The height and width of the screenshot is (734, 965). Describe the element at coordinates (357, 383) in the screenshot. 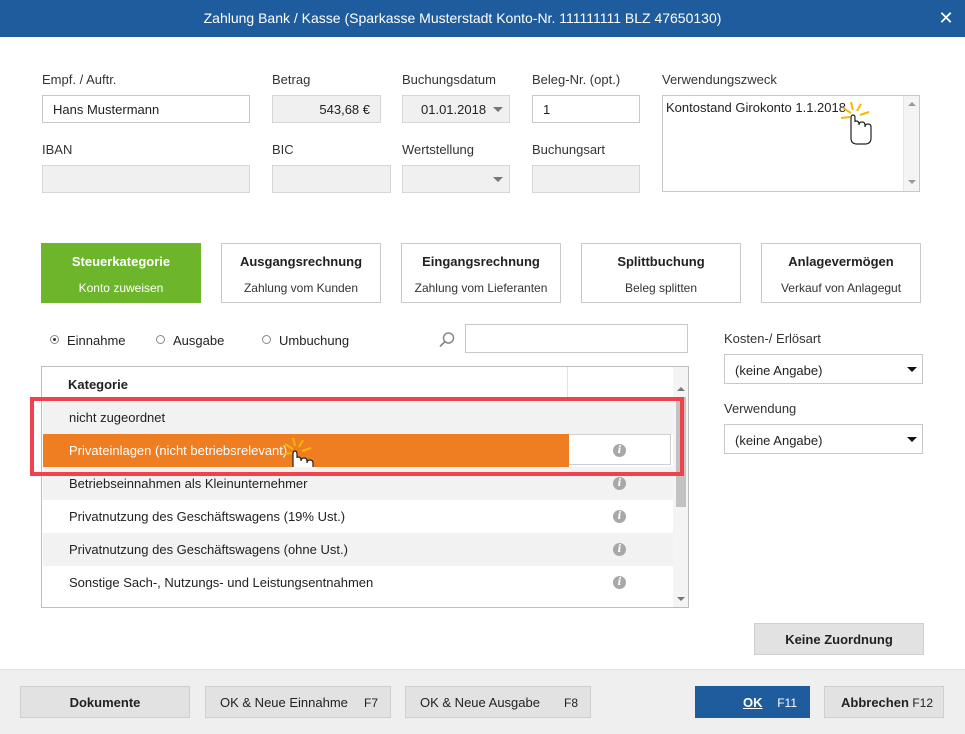

I see `table-header: Kategorie` at that location.